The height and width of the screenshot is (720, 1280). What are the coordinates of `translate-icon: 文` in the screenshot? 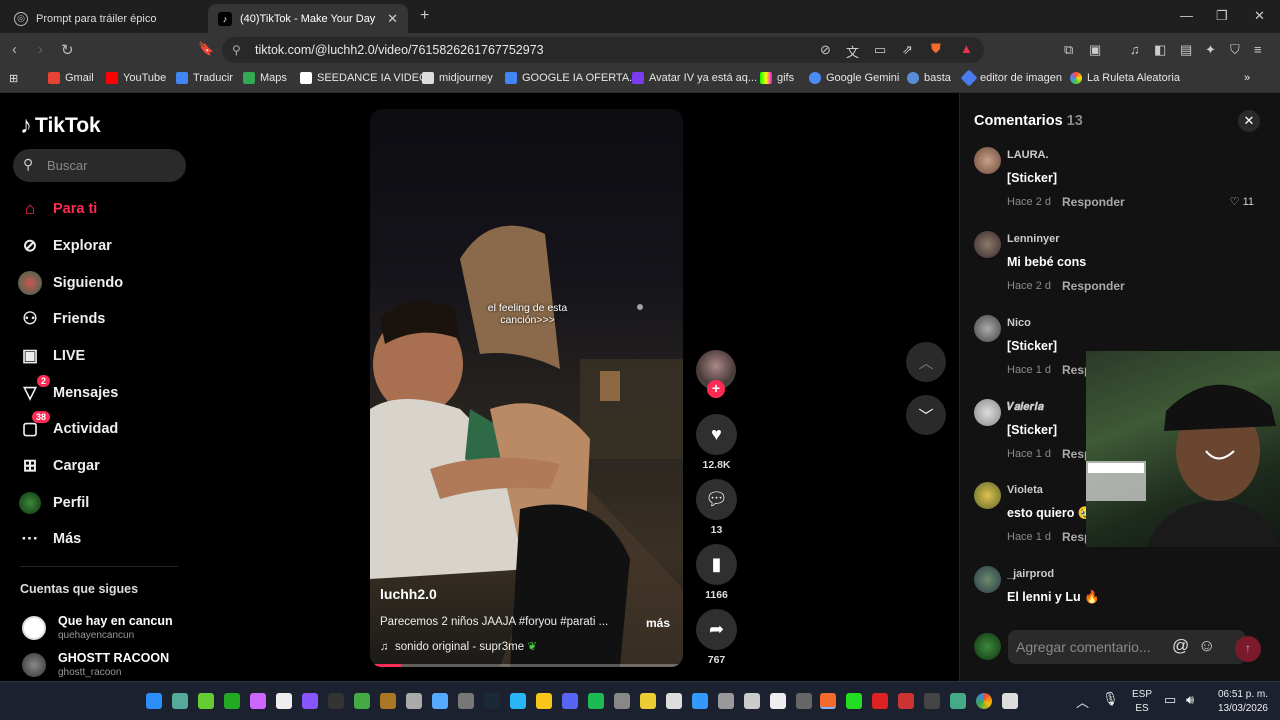 It's located at (852, 51).